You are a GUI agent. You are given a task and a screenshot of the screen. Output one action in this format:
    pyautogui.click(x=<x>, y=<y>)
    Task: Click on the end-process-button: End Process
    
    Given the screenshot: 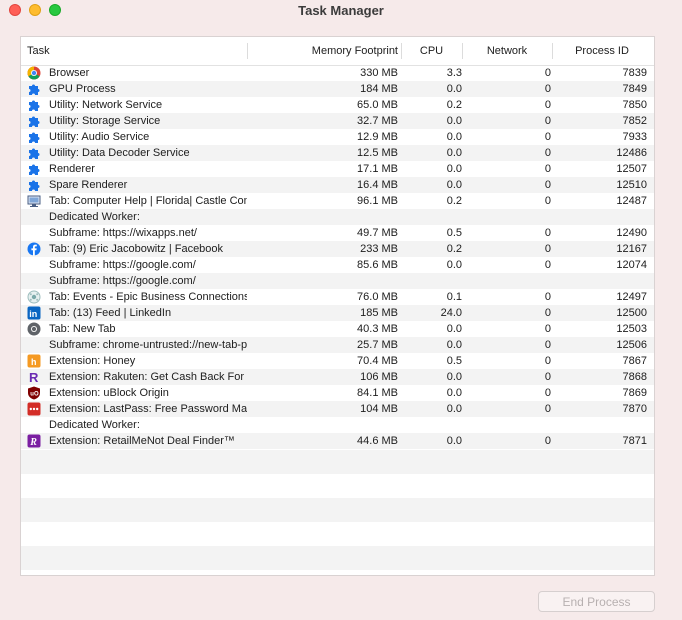 What is the action you would take?
    pyautogui.click(x=596, y=601)
    